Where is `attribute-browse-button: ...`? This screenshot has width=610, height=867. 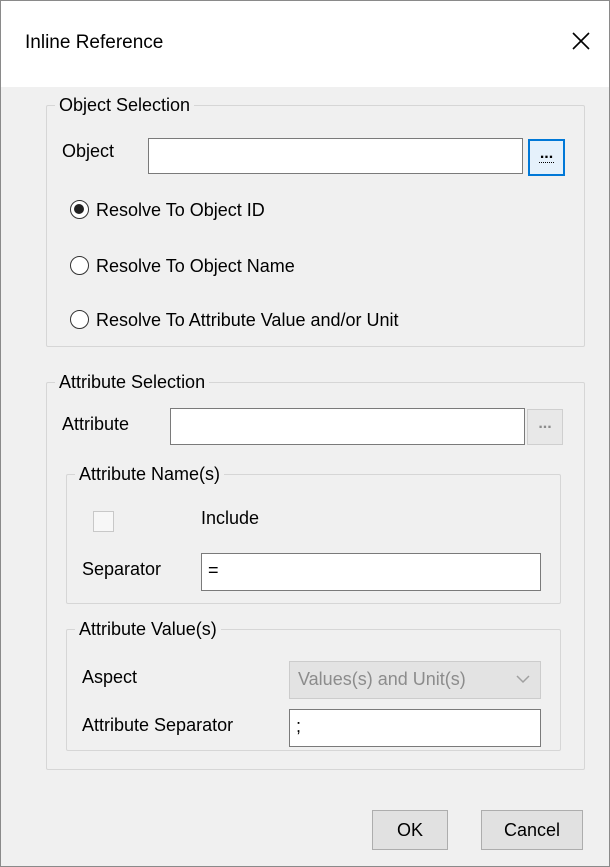
attribute-browse-button: ... is located at coordinates (545, 427).